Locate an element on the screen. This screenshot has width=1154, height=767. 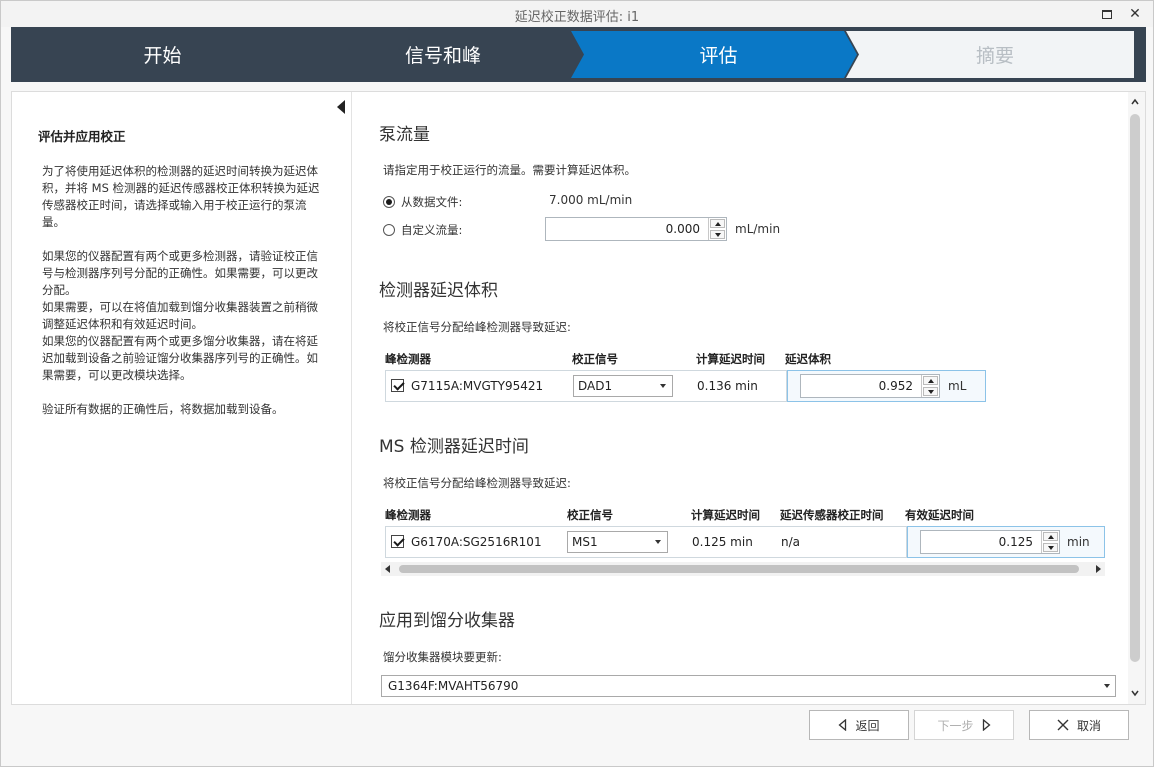
title-bar: 延迟校正数据评估: i1 ✕ is located at coordinates (577, 14).